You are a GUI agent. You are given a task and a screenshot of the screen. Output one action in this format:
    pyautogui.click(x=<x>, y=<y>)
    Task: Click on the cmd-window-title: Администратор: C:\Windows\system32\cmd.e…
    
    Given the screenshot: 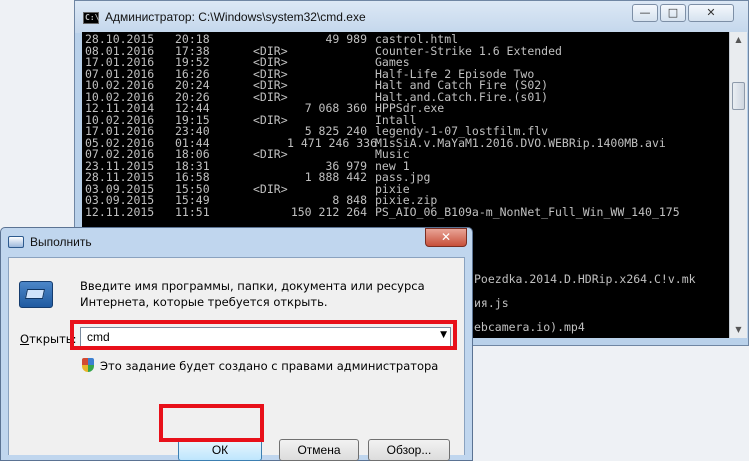 What is the action you would take?
    pyautogui.click(x=235, y=17)
    